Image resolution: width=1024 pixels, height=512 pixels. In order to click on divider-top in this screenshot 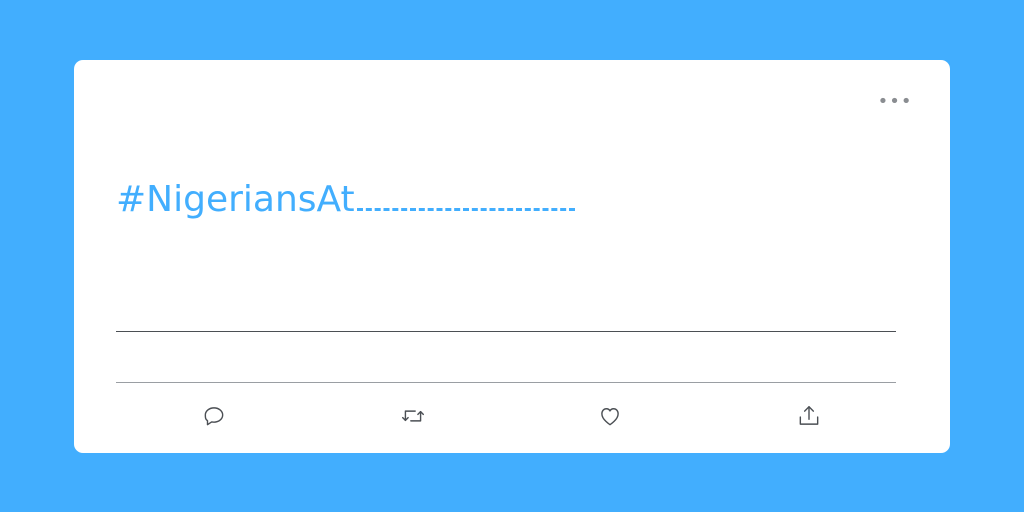, I will do `click(506, 331)`.